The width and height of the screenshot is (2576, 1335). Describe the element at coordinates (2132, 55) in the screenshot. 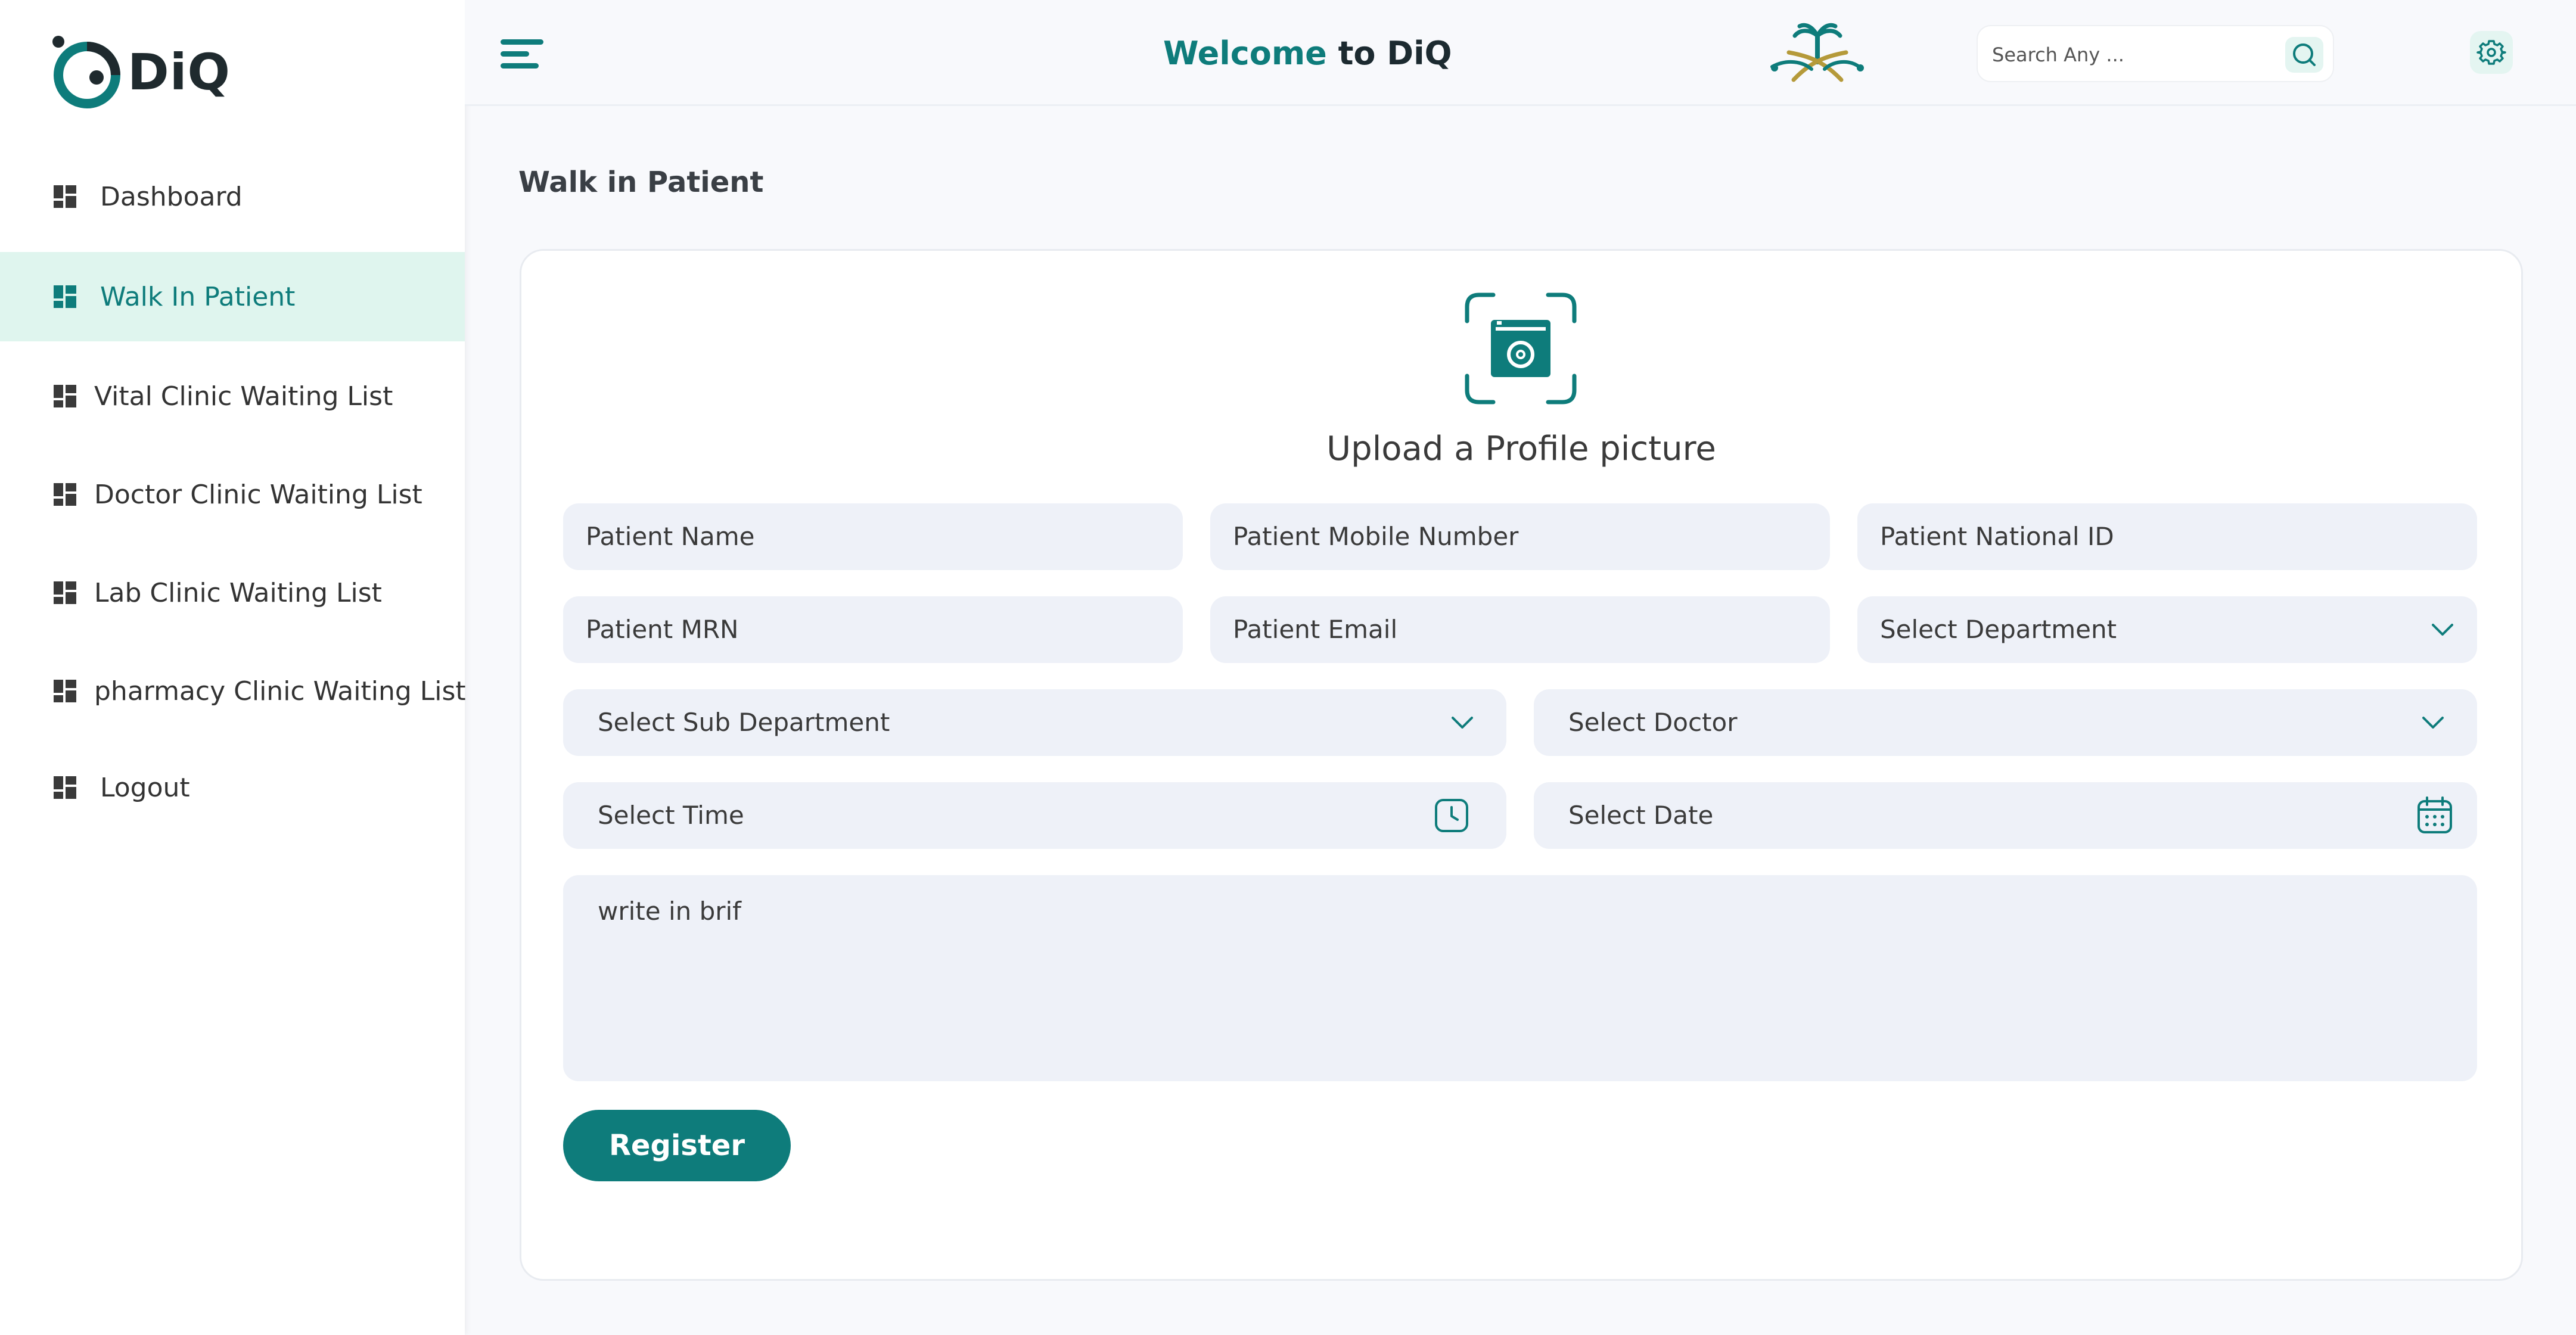

I see `search-input` at that location.